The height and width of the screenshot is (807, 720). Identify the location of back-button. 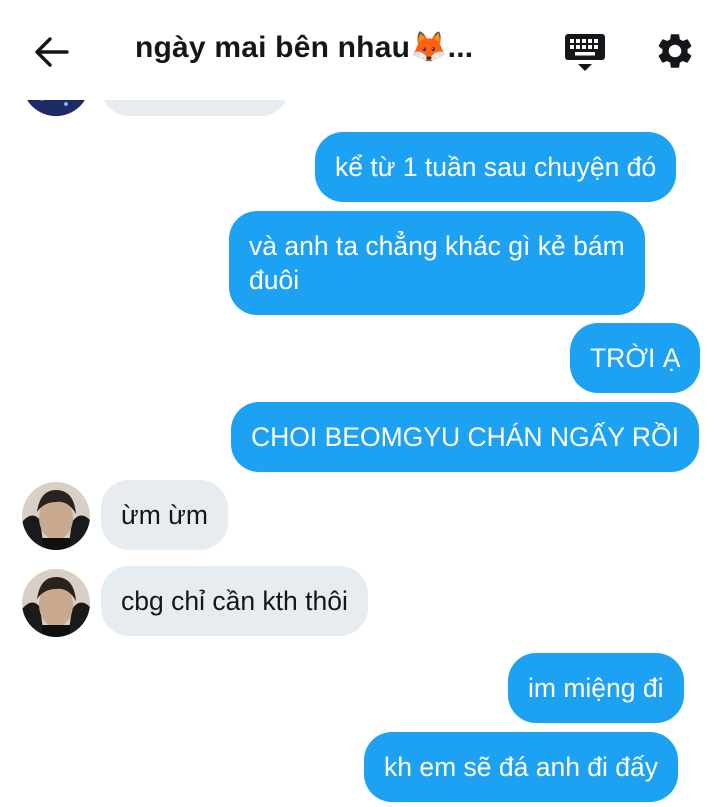
(52, 52).